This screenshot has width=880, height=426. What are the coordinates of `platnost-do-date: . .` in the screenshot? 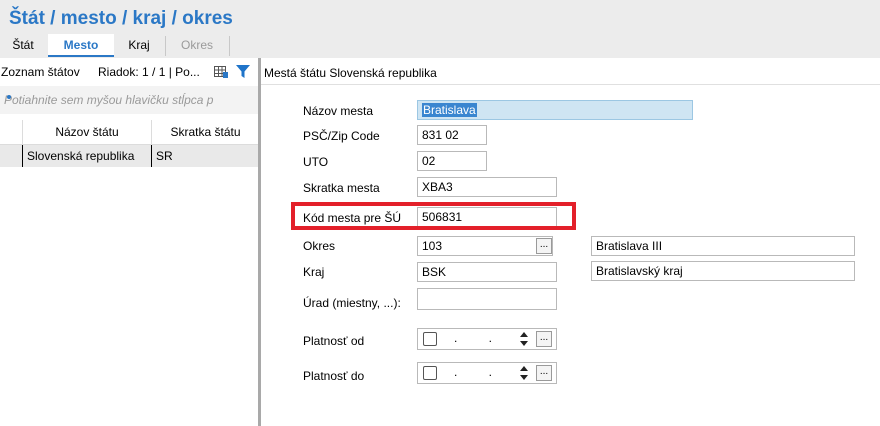 It's located at (480, 372).